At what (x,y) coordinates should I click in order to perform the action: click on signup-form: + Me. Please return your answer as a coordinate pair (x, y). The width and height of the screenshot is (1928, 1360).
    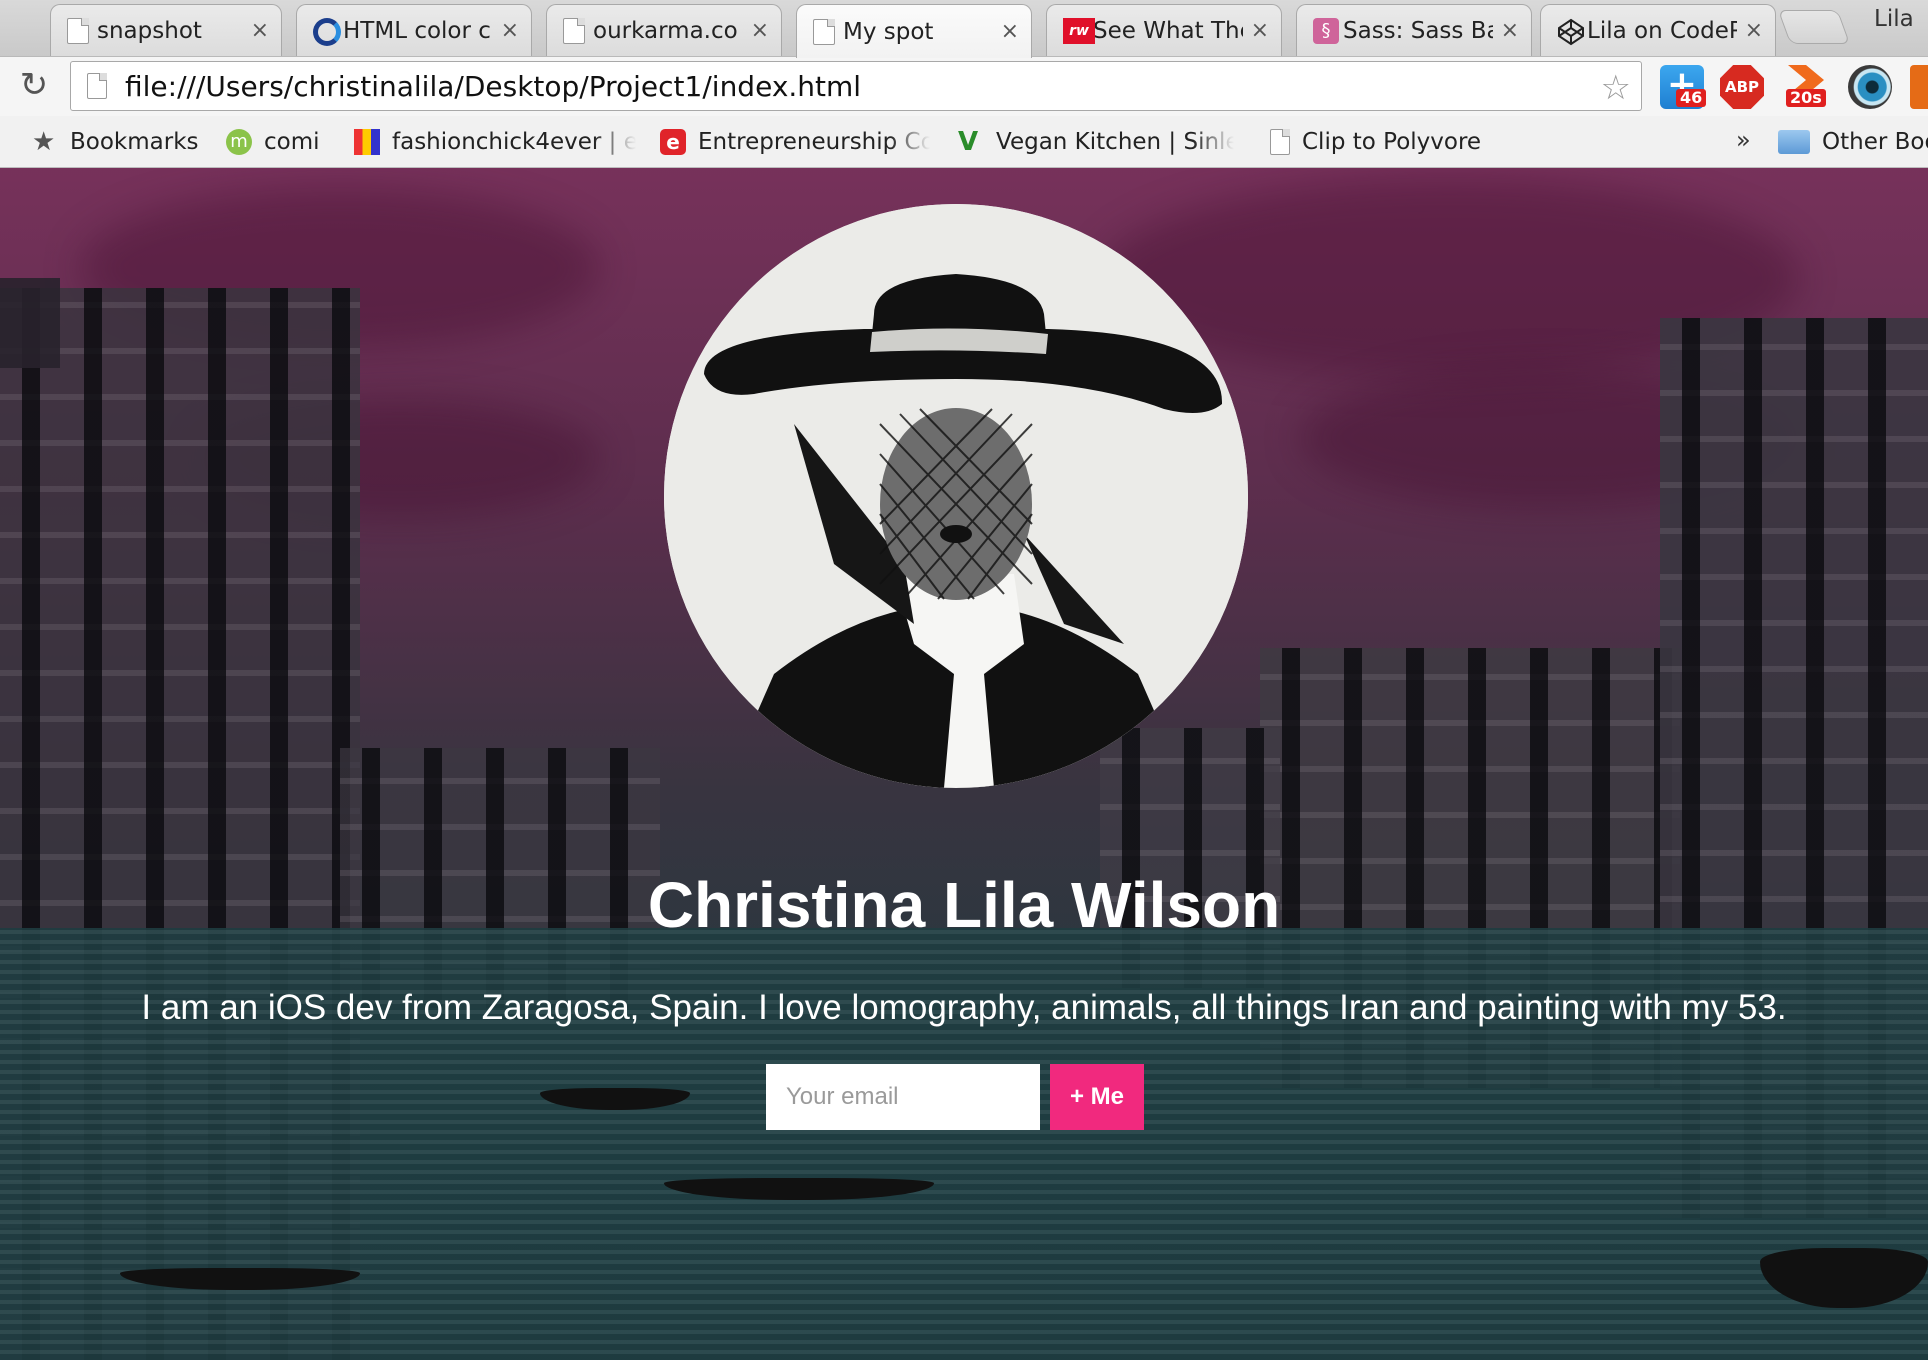
    Looking at the image, I should click on (955, 1097).